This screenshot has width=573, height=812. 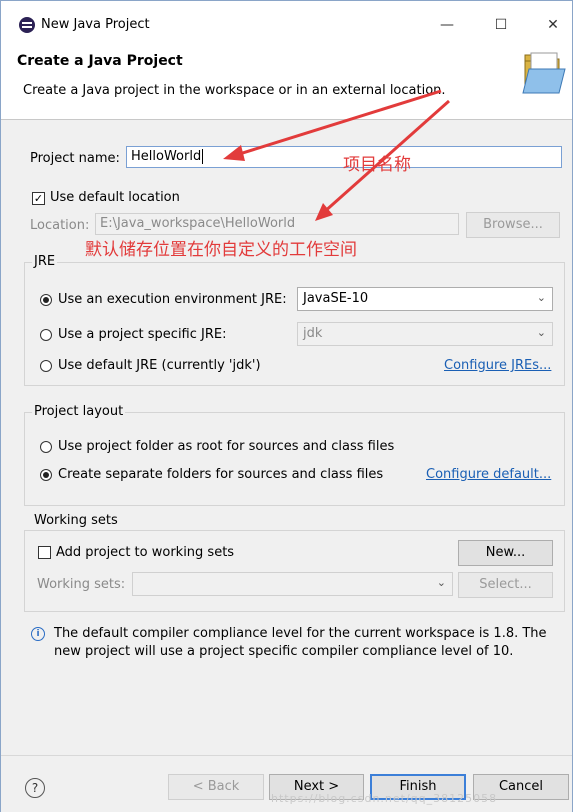 I want to click on back-button: < Back, so click(x=216, y=787).